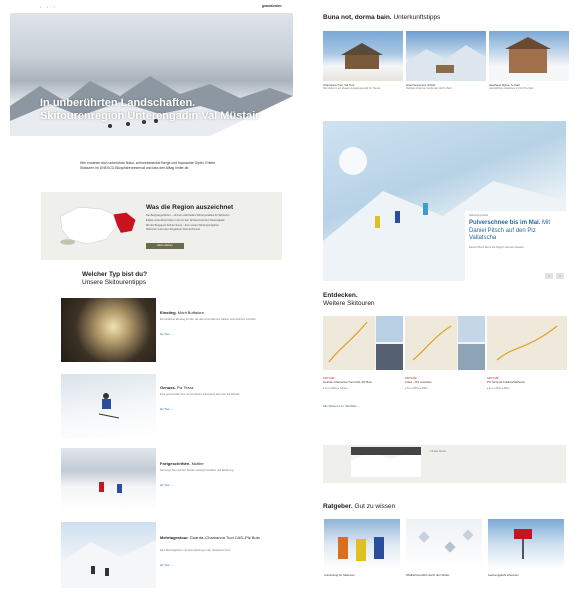 The height and width of the screenshot is (593, 574). What do you see at coordinates (523, 544) in the screenshot?
I see `avalanche-sign-figure` at bounding box center [523, 544].